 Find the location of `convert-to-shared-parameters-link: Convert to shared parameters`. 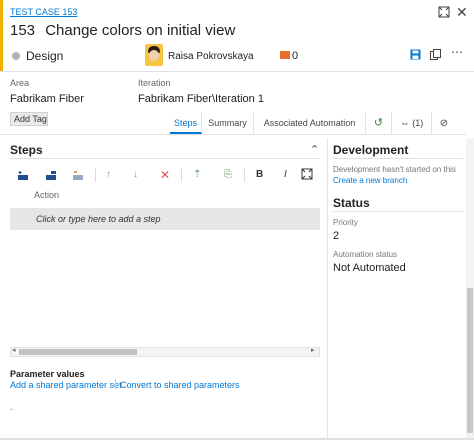

convert-to-shared-parameters-link: Convert to shared parameters is located at coordinates (180, 385).